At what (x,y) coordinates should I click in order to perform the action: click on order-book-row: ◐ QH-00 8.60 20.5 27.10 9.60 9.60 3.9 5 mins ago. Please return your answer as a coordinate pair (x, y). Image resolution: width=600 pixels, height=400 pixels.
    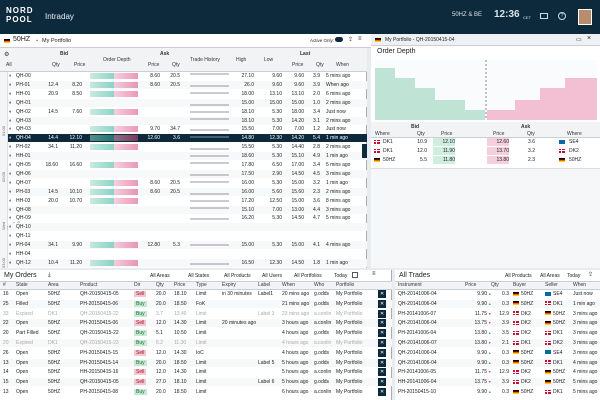
    Looking at the image, I should click on (187, 76).